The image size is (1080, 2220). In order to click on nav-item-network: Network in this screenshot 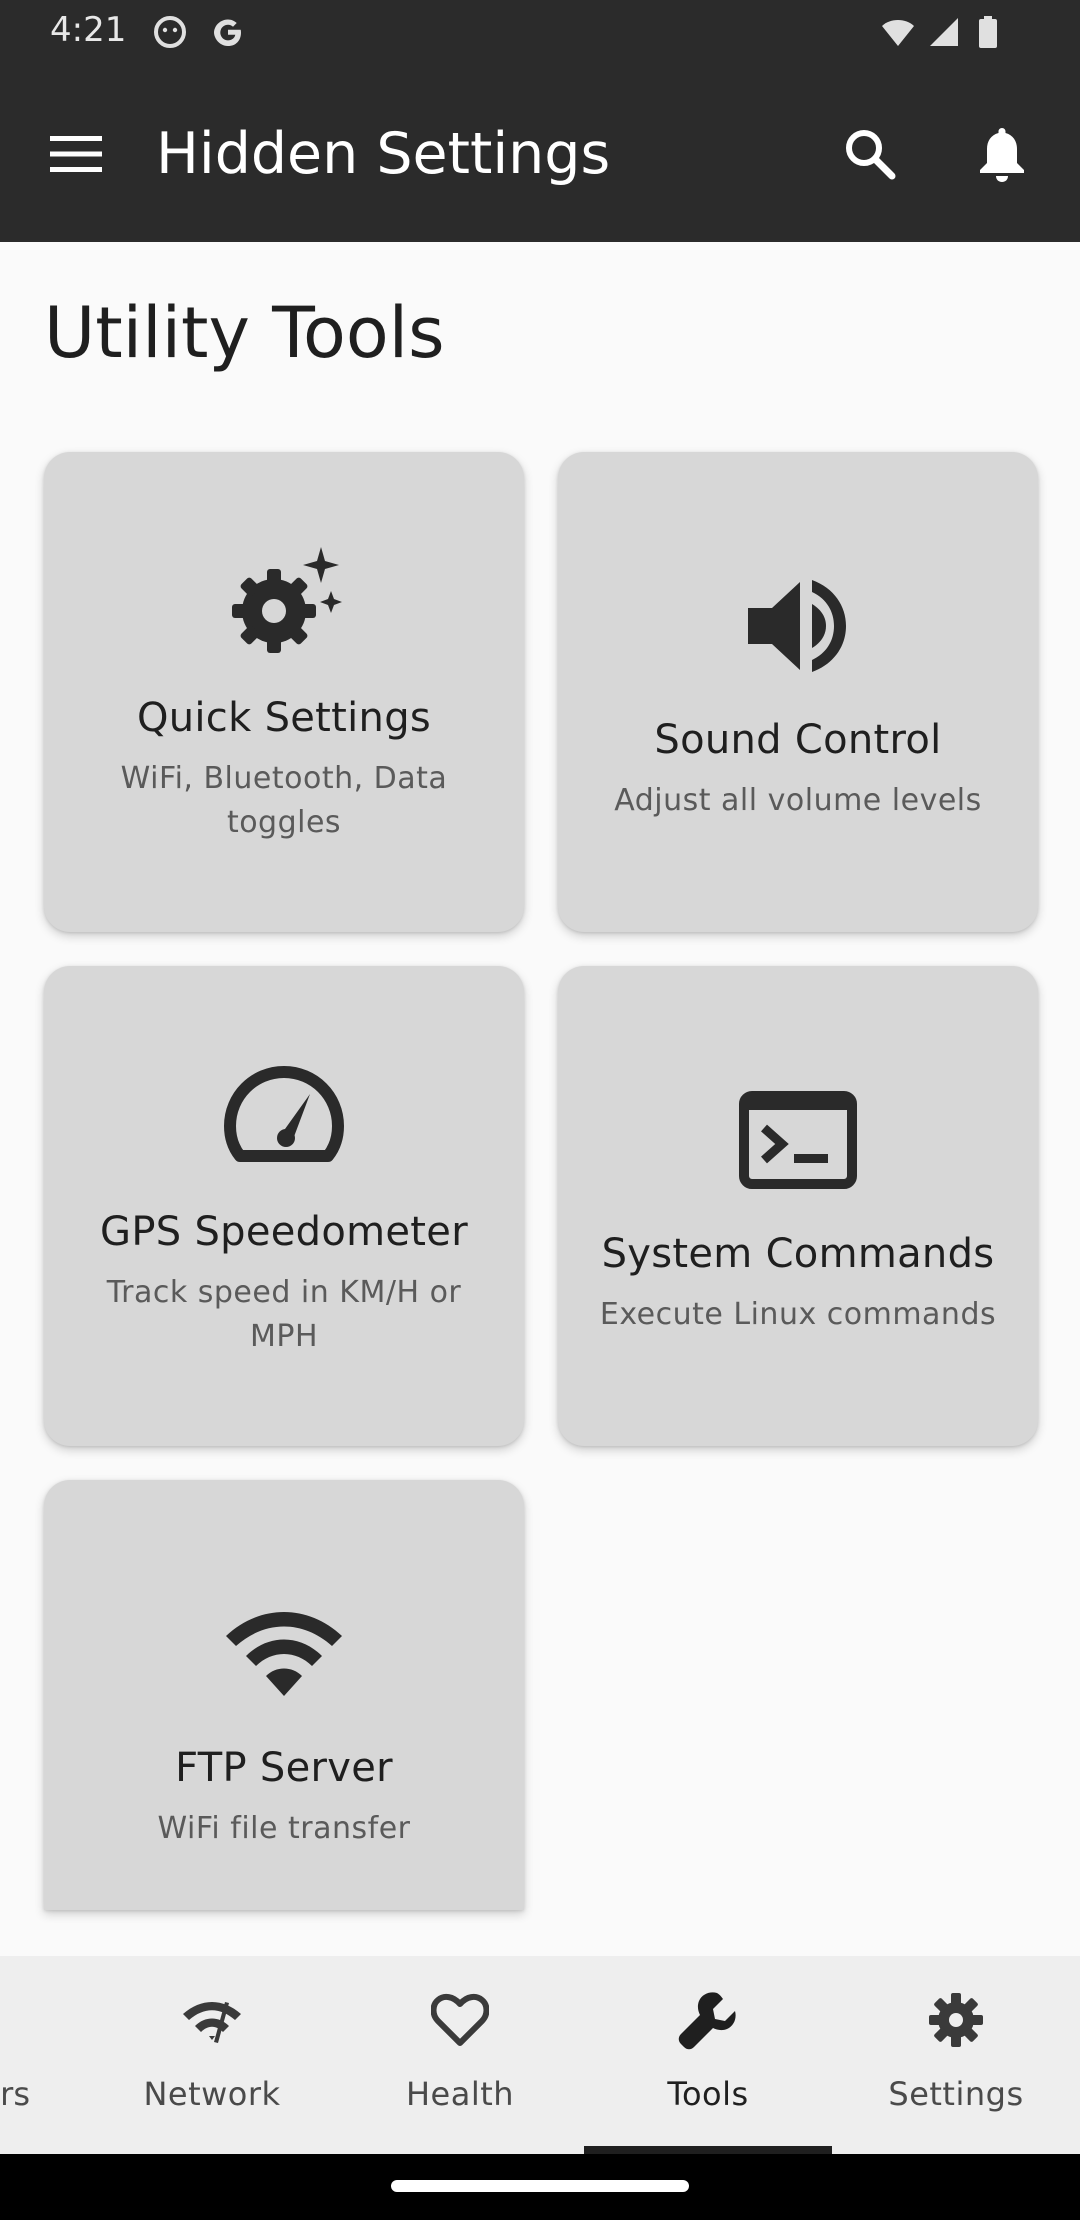, I will do `click(212, 2055)`.